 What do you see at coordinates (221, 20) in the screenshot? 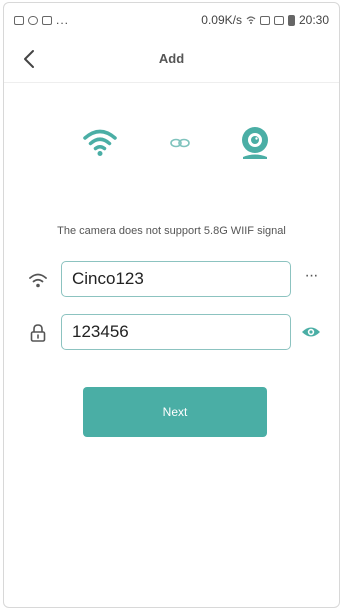
I see `network-speed: 0.09K/s` at bounding box center [221, 20].